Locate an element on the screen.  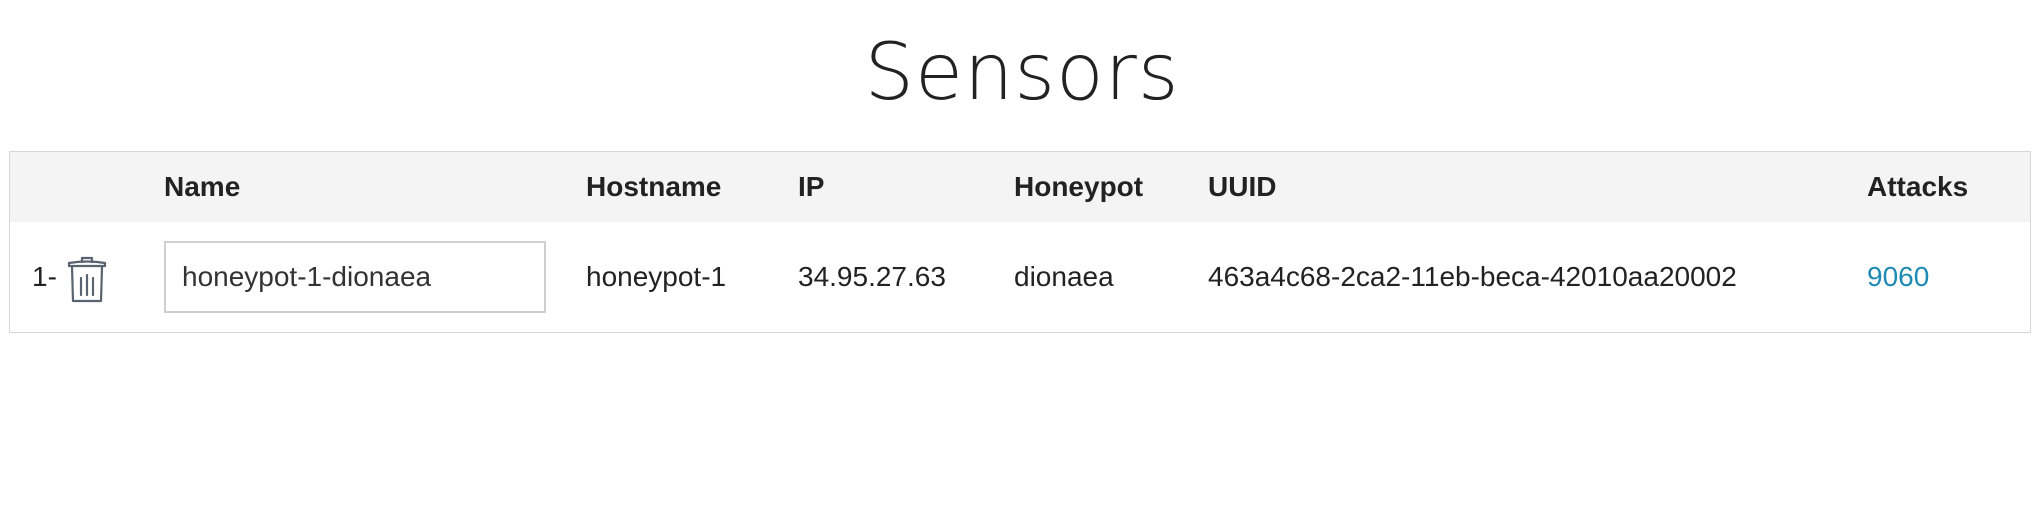
ip-cell: 34.95.27.63 is located at coordinates (872, 276).